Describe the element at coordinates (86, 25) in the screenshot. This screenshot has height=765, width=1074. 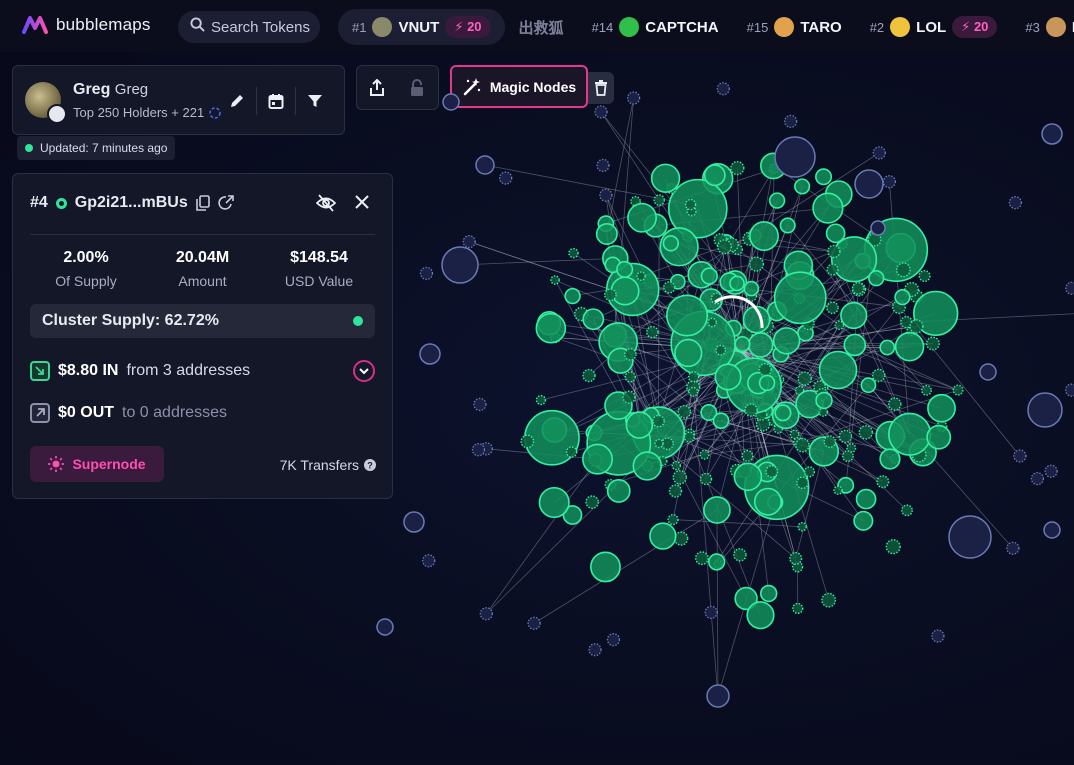
I see `brand-logo: bubblemaps` at that location.